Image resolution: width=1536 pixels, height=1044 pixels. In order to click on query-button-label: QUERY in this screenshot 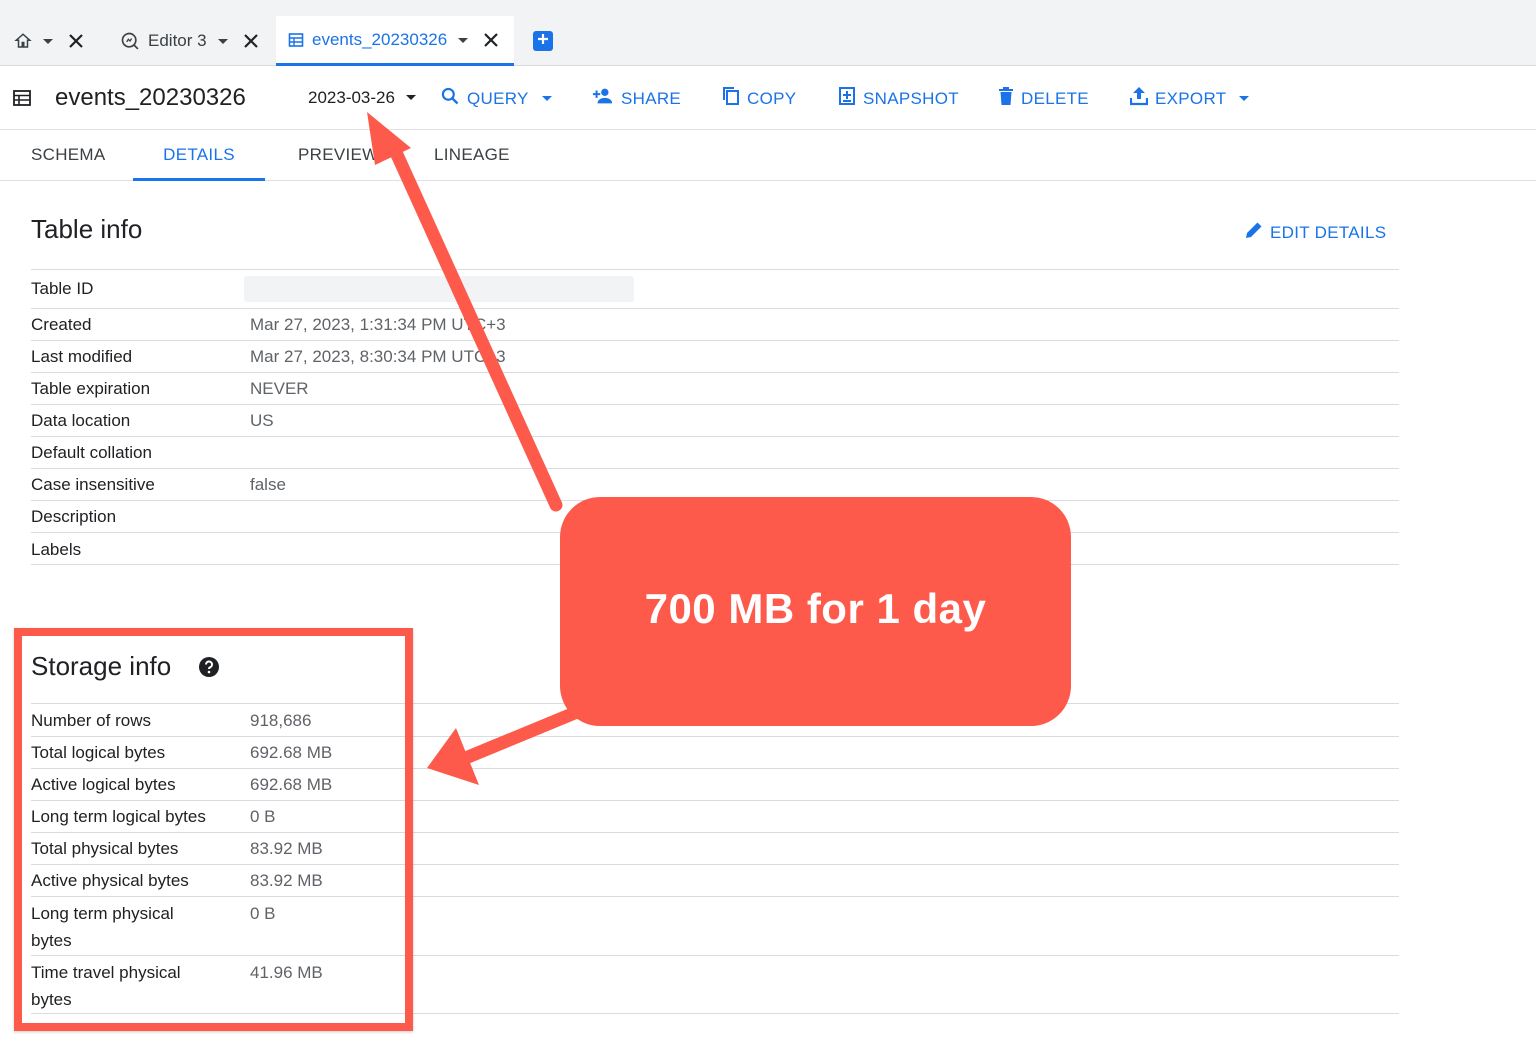, I will do `click(498, 98)`.